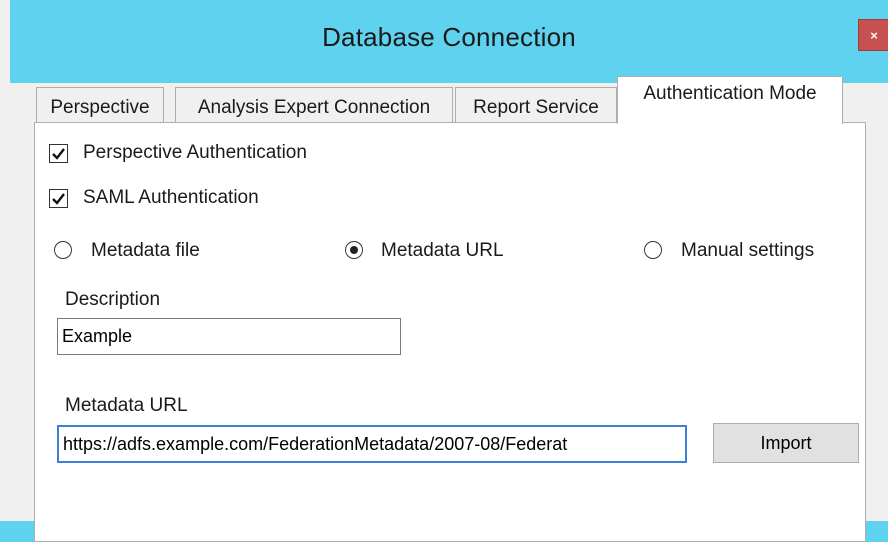  I want to click on close-button: ×, so click(873, 35).